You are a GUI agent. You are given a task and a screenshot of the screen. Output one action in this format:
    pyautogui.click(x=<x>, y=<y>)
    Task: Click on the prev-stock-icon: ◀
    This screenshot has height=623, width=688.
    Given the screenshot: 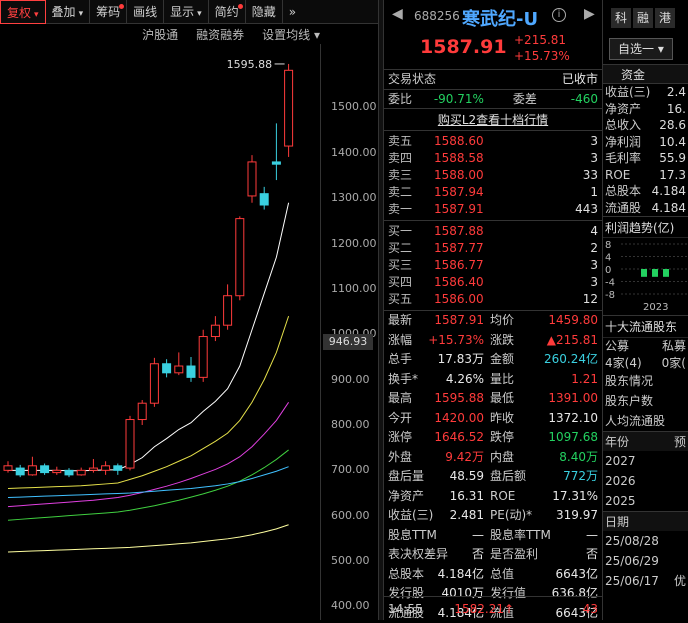 What is the action you would take?
    pyautogui.click(x=397, y=14)
    